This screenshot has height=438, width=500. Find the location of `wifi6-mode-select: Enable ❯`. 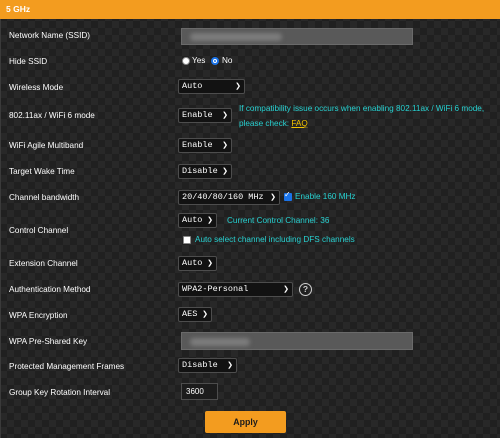

wifi6-mode-select: Enable ❯ is located at coordinates (205, 115).